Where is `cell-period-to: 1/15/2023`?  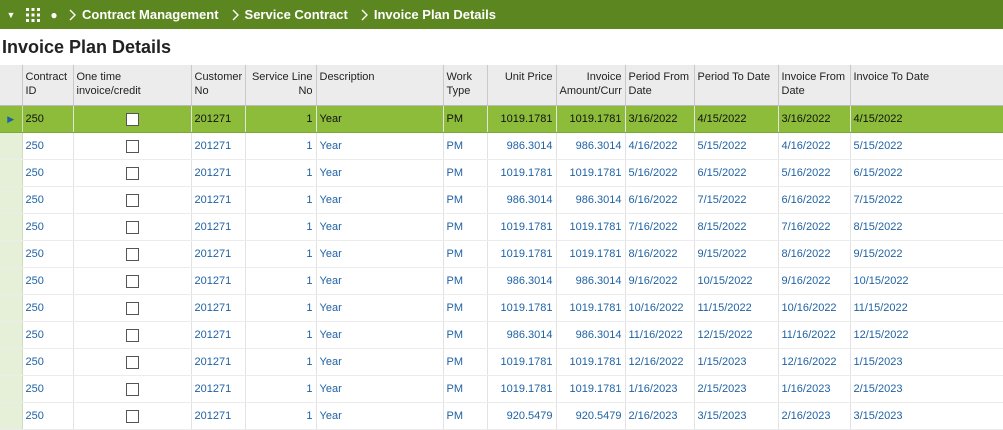 cell-period-to: 1/15/2023 is located at coordinates (736, 362).